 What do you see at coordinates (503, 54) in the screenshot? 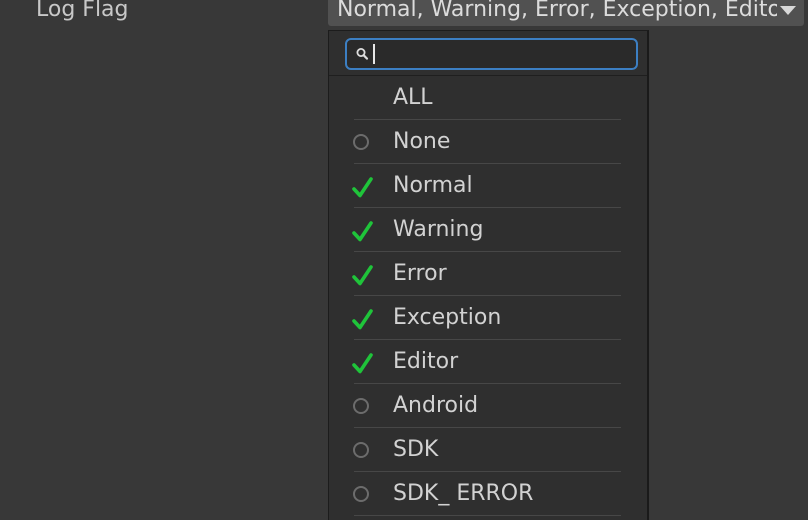
I see `search-input` at bounding box center [503, 54].